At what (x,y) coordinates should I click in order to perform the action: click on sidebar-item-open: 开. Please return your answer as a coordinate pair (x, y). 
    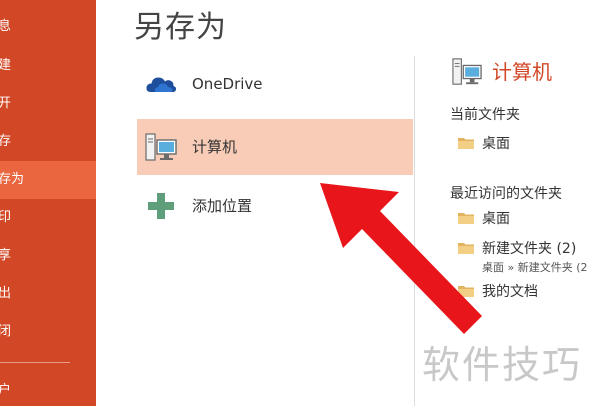
    Looking at the image, I should click on (48, 104).